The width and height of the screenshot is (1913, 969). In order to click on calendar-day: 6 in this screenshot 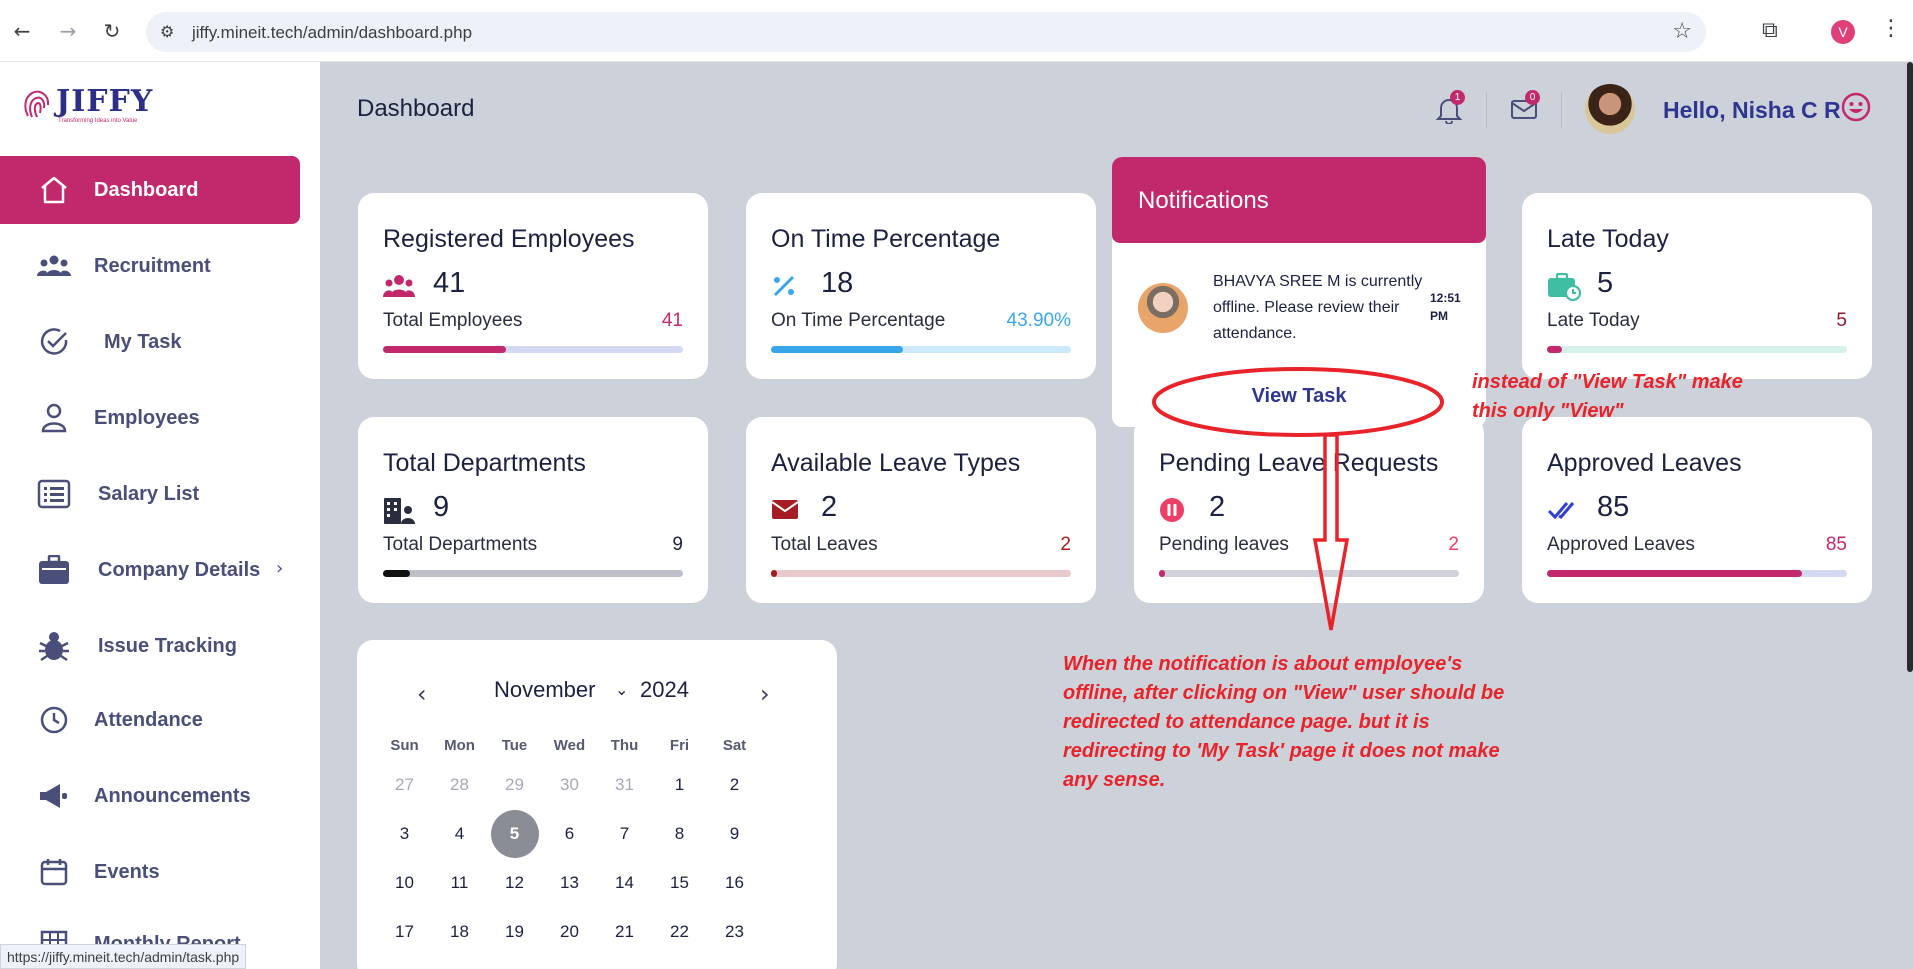, I will do `click(569, 834)`.